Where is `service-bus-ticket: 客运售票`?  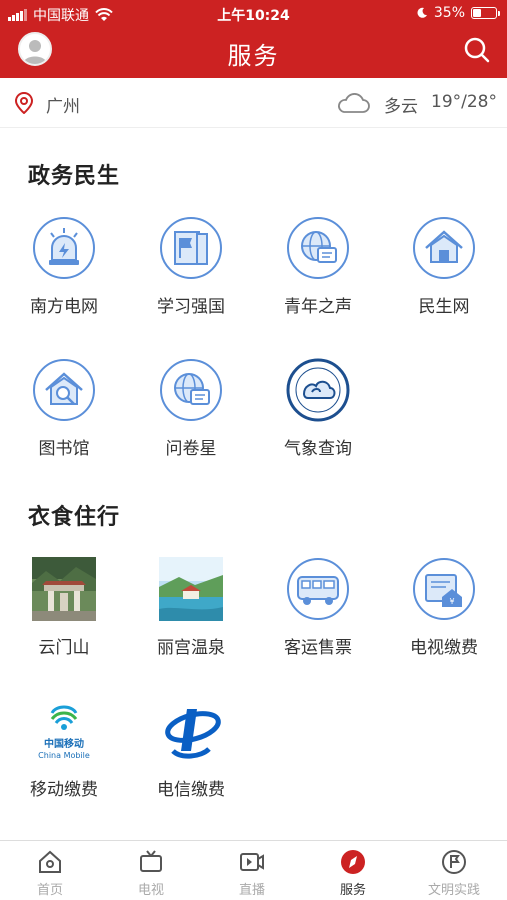
service-bus-ticket: 客运售票 is located at coordinates (318, 607).